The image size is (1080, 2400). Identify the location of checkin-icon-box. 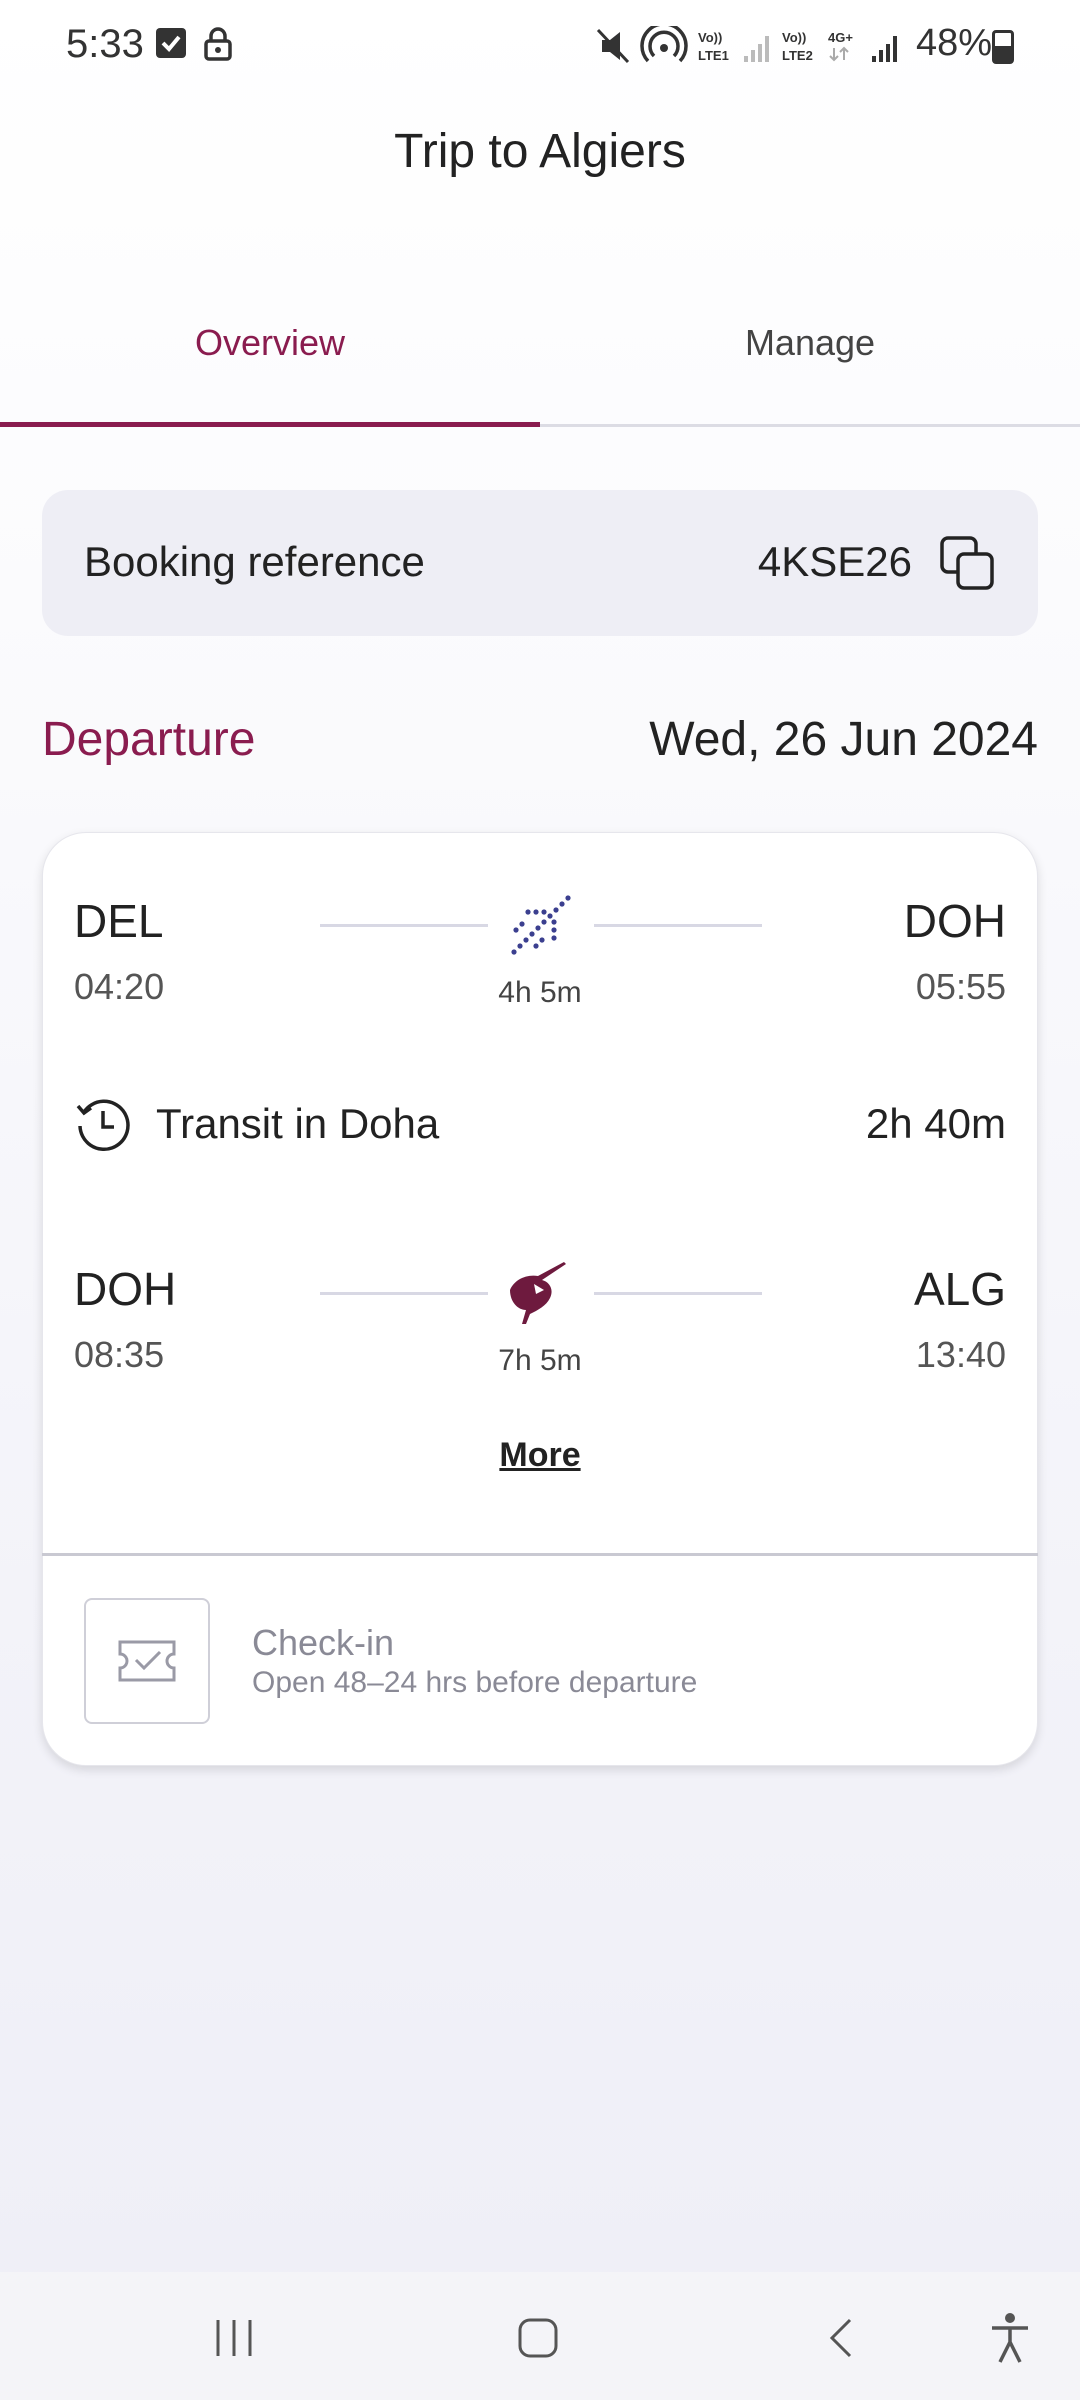
(147, 1661).